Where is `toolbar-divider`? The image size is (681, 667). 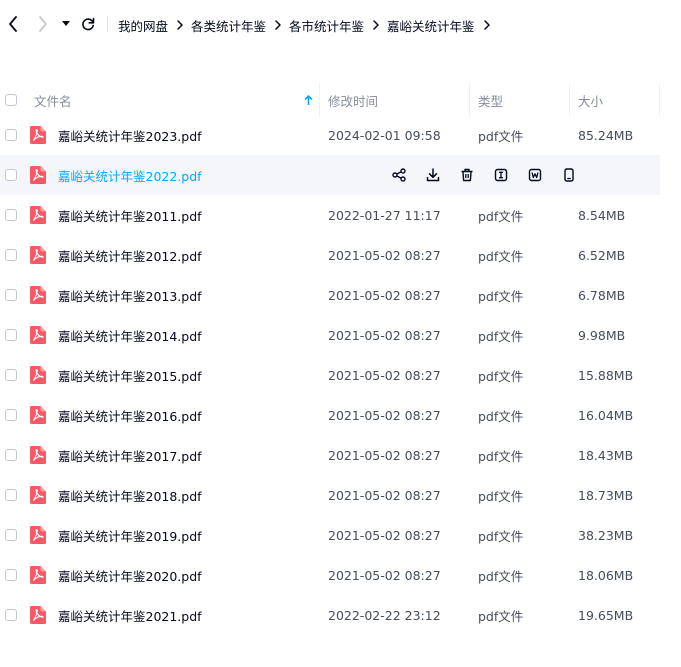 toolbar-divider is located at coordinates (107, 24).